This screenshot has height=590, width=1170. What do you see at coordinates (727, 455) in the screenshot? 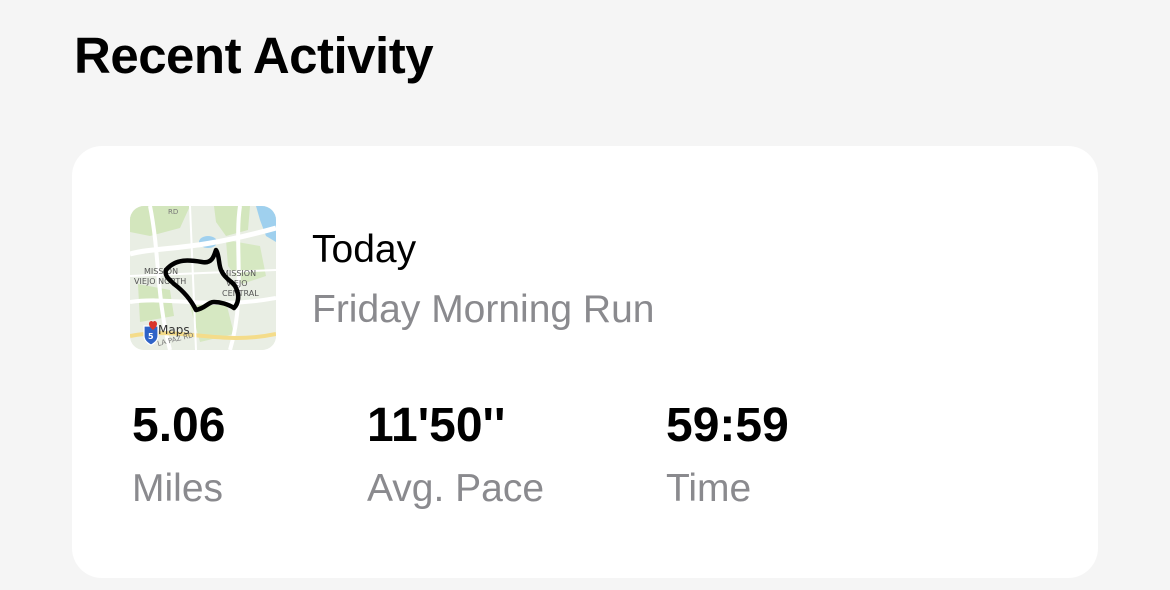
I see `stat-time: 59:59 Time` at bounding box center [727, 455].